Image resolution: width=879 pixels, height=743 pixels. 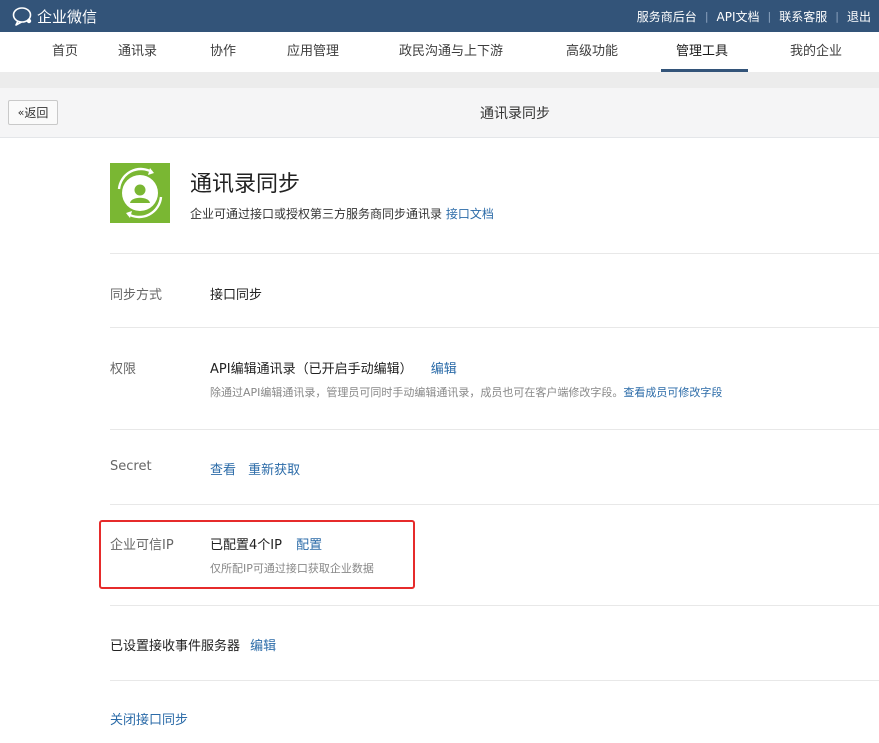 I want to click on back-button: « 返回, so click(x=33, y=112).